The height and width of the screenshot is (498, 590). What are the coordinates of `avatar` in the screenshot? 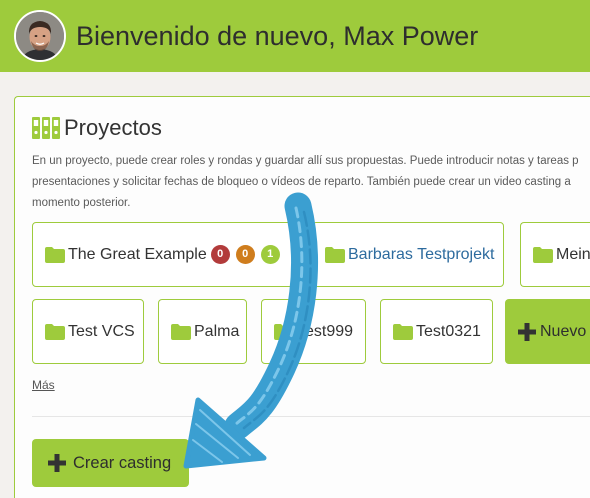 It's located at (40, 36).